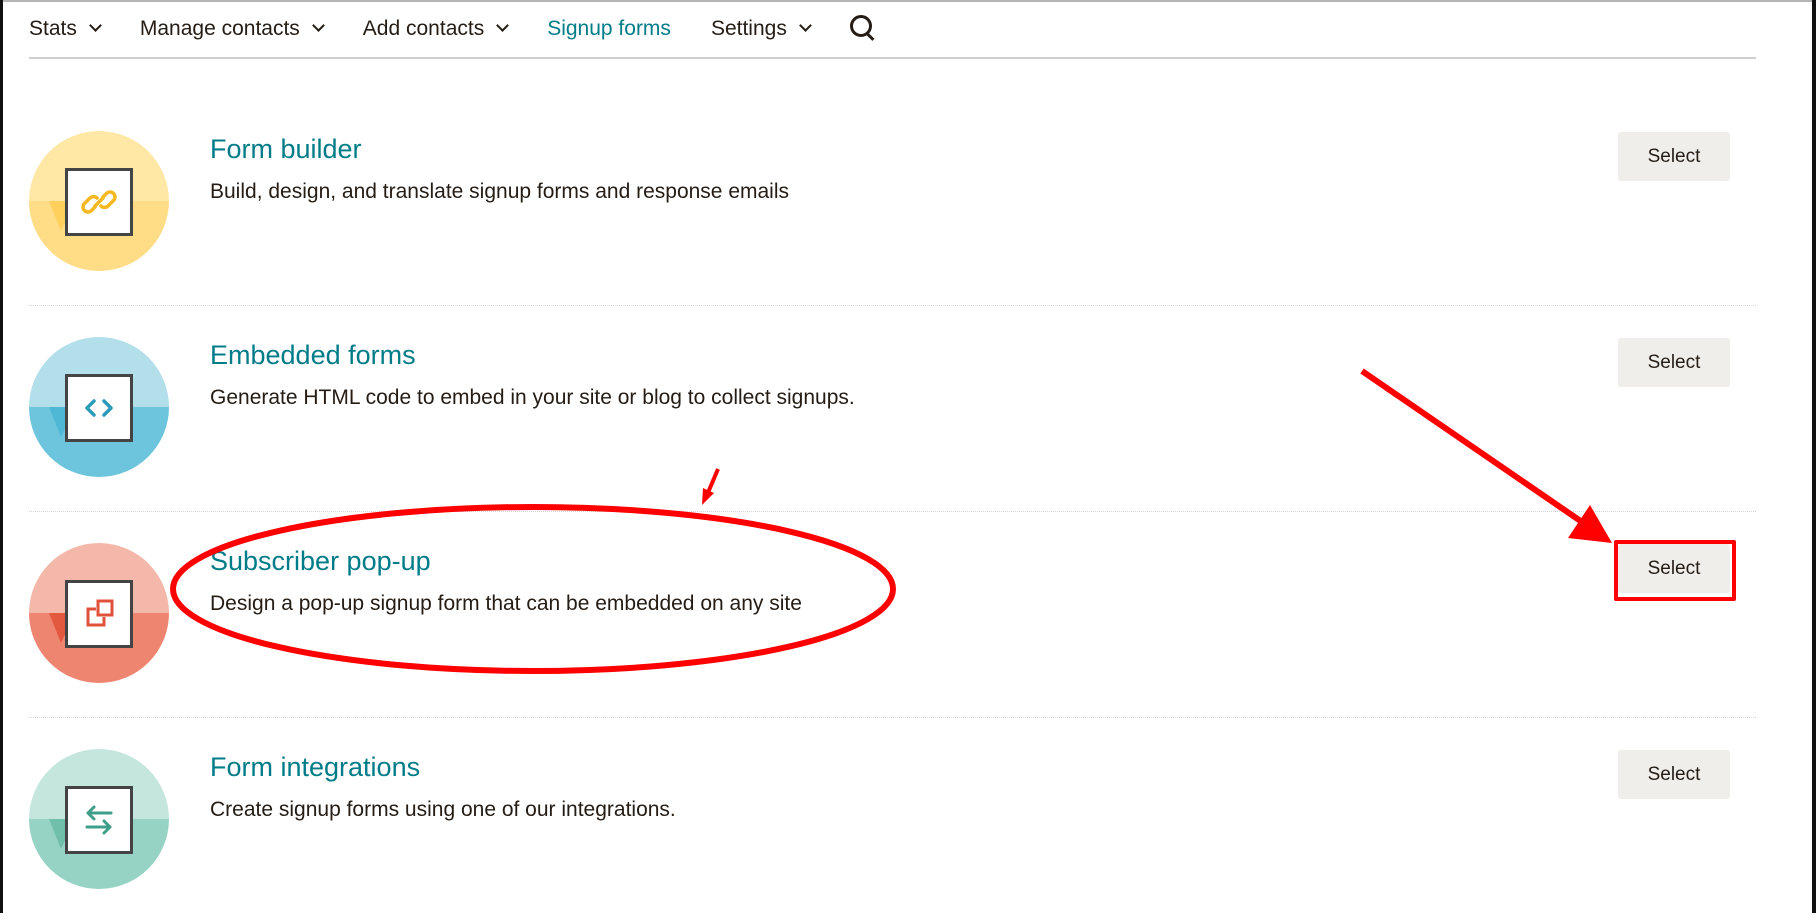 Image resolution: width=1816 pixels, height=923 pixels. Describe the element at coordinates (1, 456) in the screenshot. I see `window-left-edge` at that location.